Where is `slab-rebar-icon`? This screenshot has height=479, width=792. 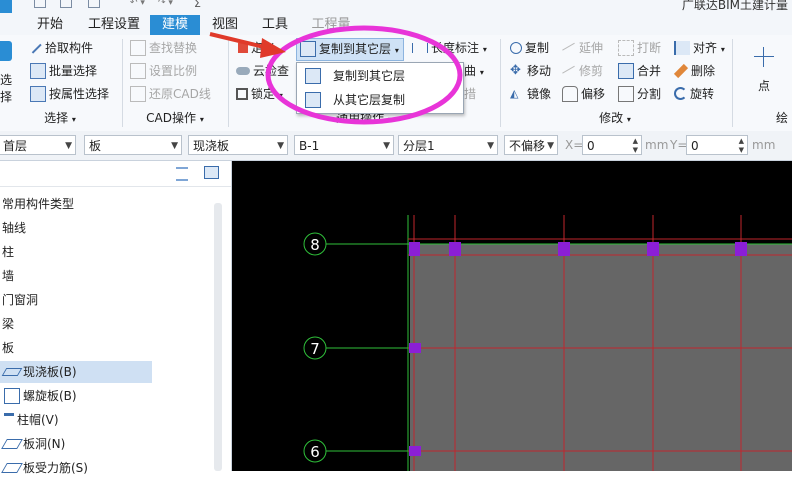
slab-rebar-icon is located at coordinates (12, 467).